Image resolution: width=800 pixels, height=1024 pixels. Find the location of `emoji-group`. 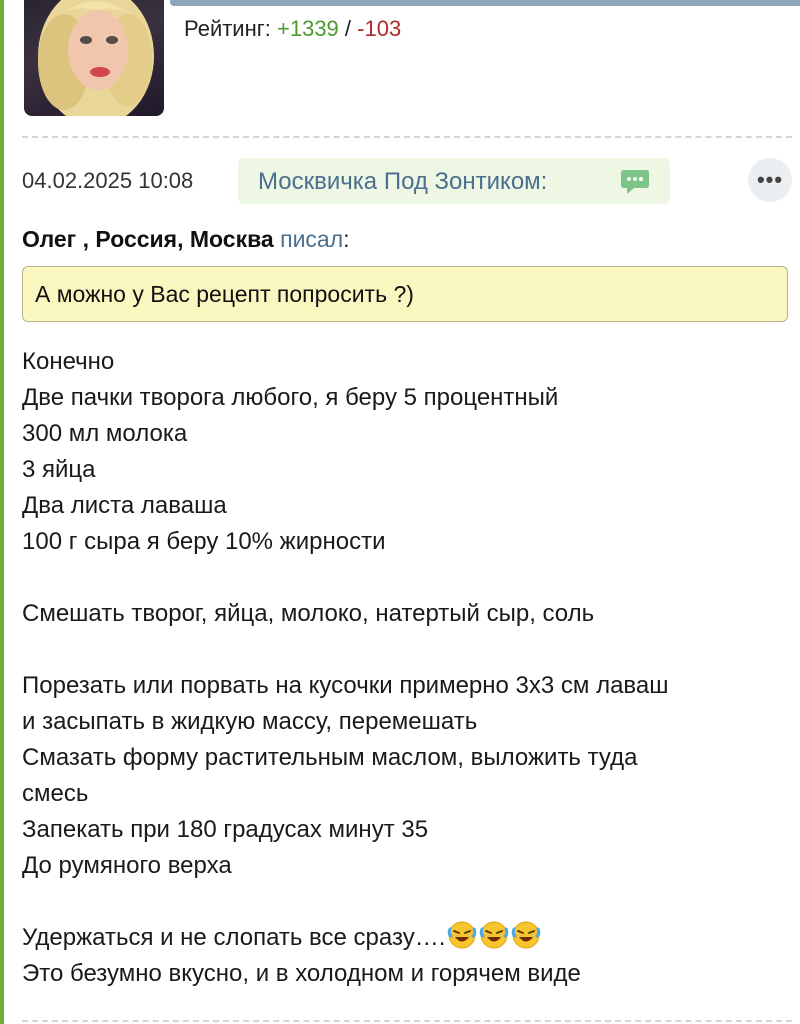

emoji-group is located at coordinates (493, 936).